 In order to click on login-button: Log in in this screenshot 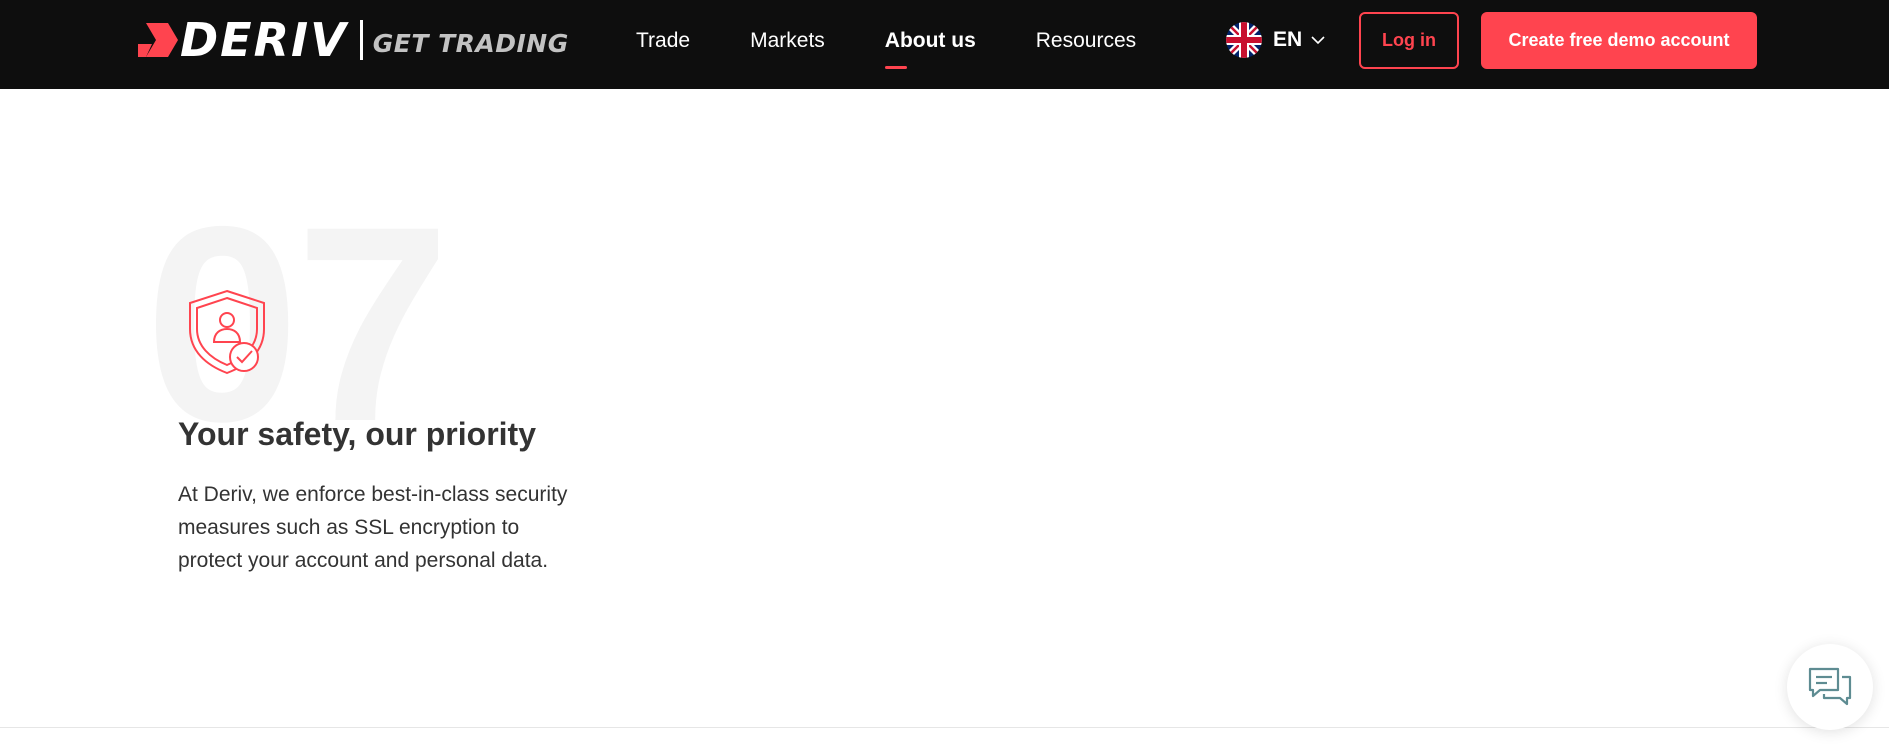, I will do `click(1409, 40)`.